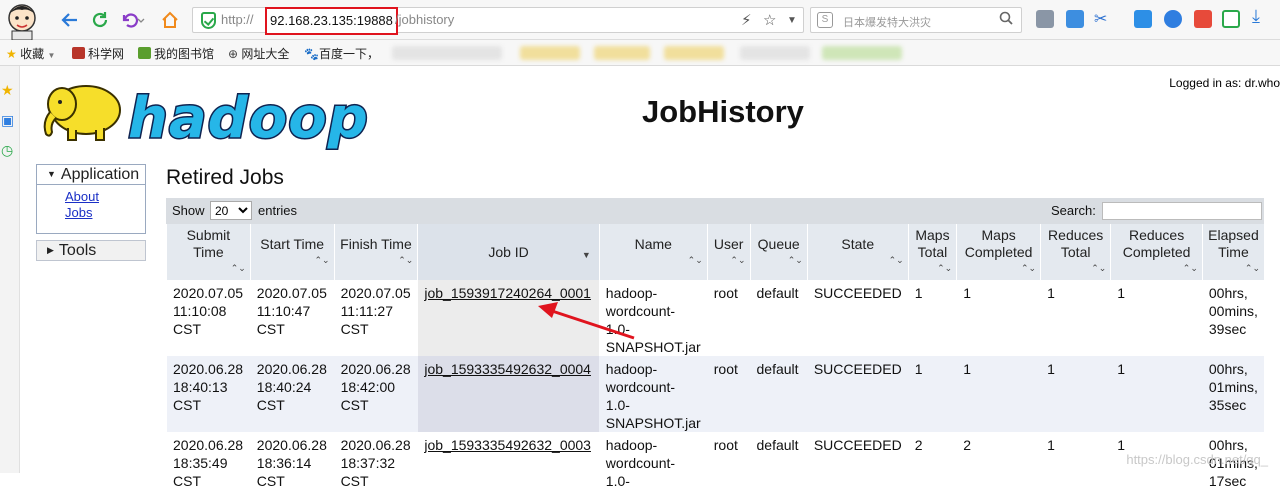 The width and height of the screenshot is (1280, 490). Describe the element at coordinates (100, 20) in the screenshot. I see `refresh-icon` at that location.